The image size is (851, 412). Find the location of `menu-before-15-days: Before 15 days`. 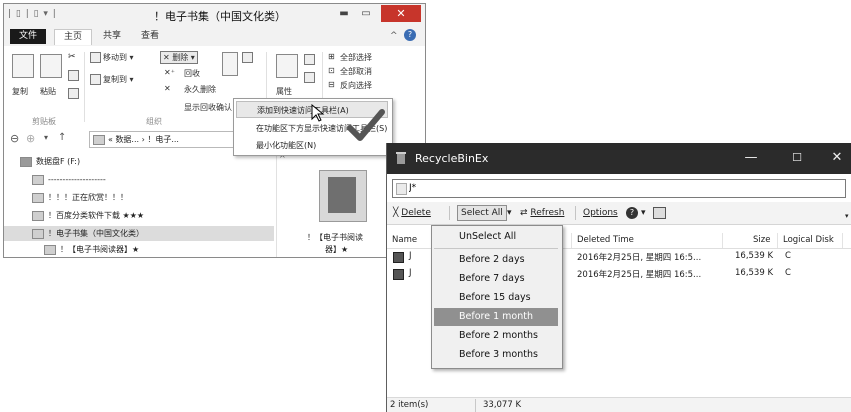

menu-before-15-days: Before 15 days is located at coordinates (496, 298).